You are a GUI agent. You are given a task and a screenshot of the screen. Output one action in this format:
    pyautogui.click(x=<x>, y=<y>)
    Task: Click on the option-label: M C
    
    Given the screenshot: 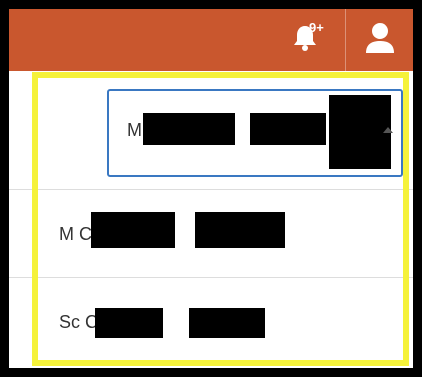 What is the action you would take?
    pyautogui.click(x=75, y=234)
    